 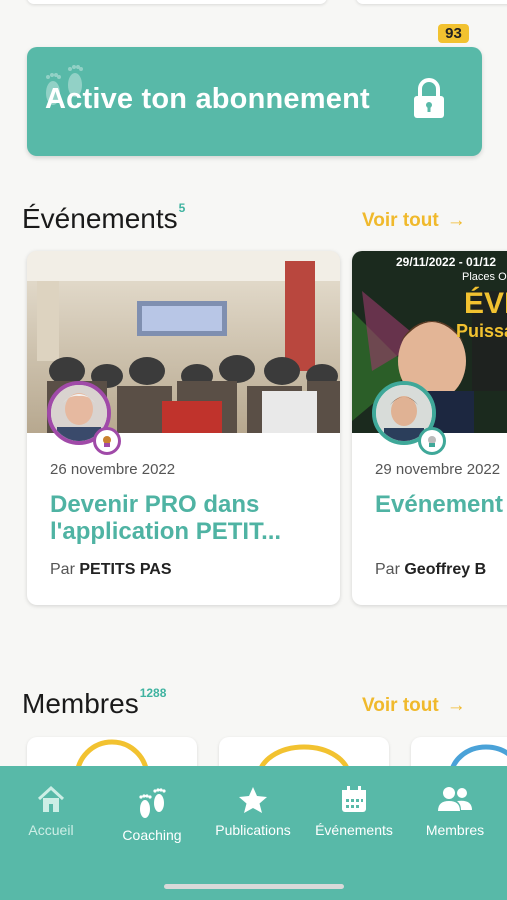 What do you see at coordinates (152, 803) in the screenshot?
I see `feet-icon` at bounding box center [152, 803].